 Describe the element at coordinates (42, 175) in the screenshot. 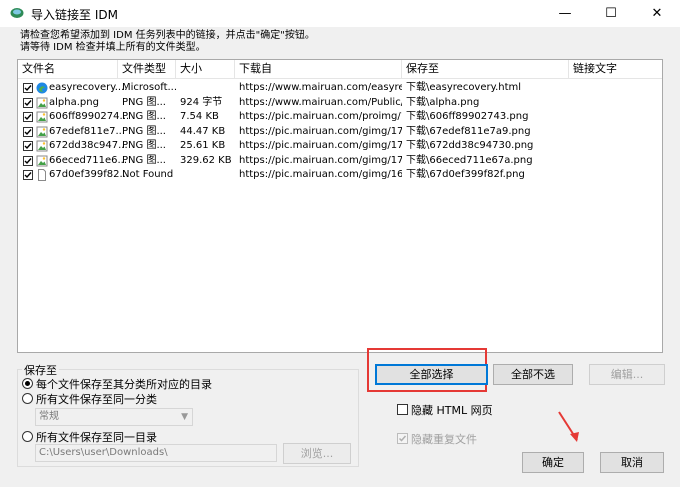

I see `blank-file-icon` at that location.